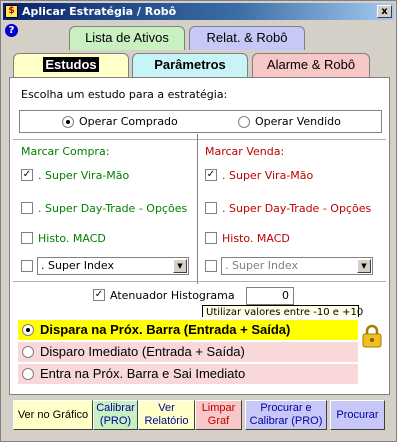 The image size is (397, 442). Describe the element at coordinates (142, 351) in the screenshot. I see `mode-imediato-label: Disparo Imediato (Entrada + Saída)` at that location.